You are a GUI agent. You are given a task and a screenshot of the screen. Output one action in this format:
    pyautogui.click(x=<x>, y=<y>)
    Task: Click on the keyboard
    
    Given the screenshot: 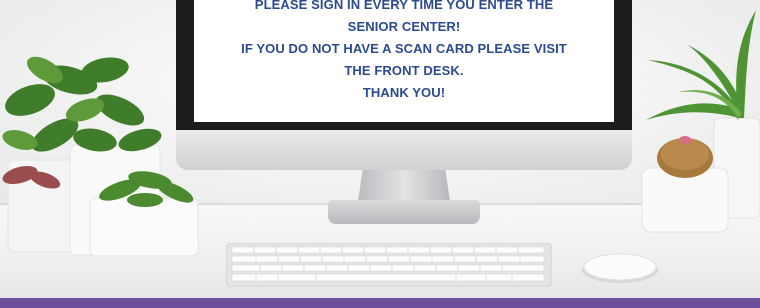 What is the action you would take?
    pyautogui.click(x=389, y=265)
    